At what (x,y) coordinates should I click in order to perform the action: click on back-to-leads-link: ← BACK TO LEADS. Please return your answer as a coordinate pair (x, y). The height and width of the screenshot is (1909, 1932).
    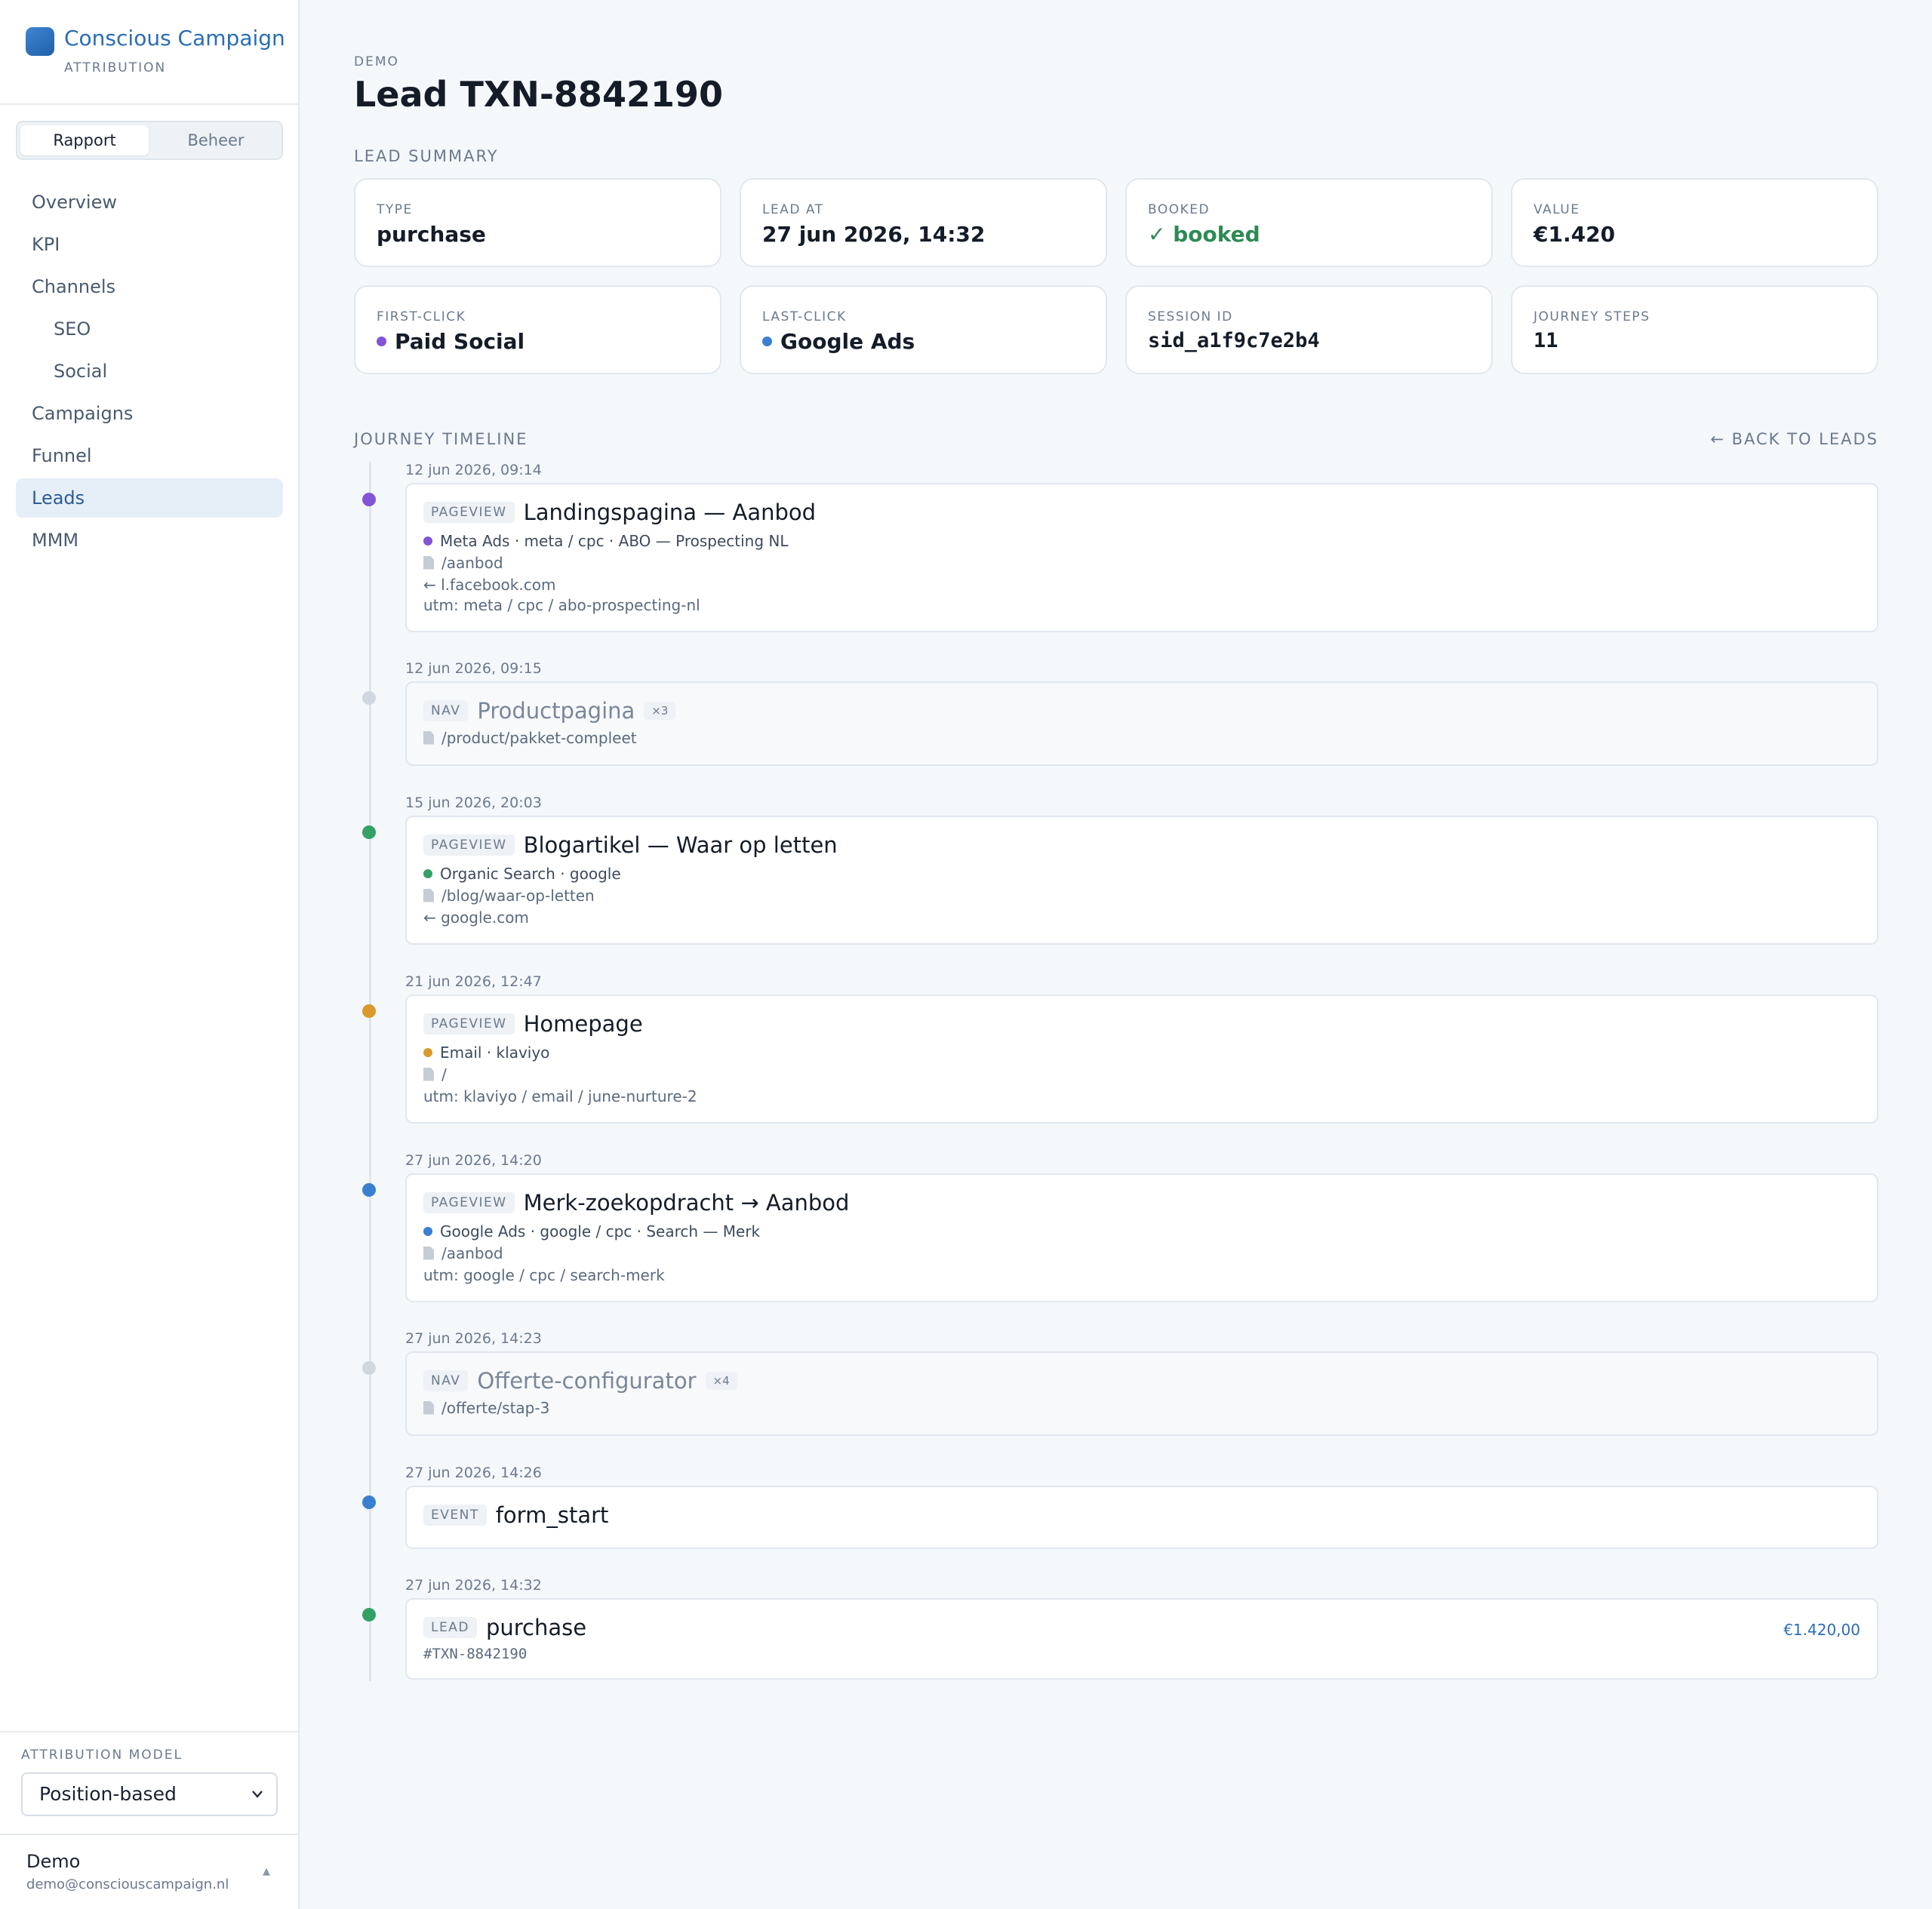
    Looking at the image, I should click on (1794, 439).